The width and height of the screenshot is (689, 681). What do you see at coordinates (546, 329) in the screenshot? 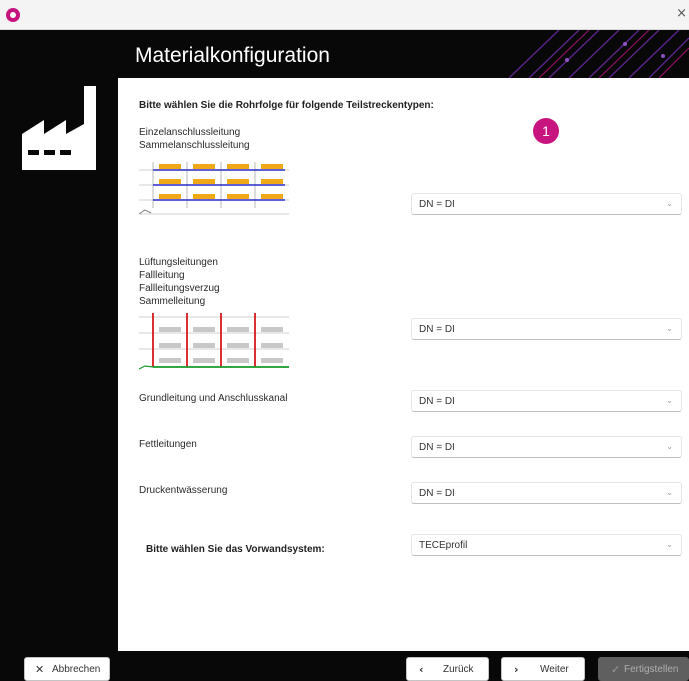
I see `dropdown-fallleitung: DN = DI ⌄` at bounding box center [546, 329].